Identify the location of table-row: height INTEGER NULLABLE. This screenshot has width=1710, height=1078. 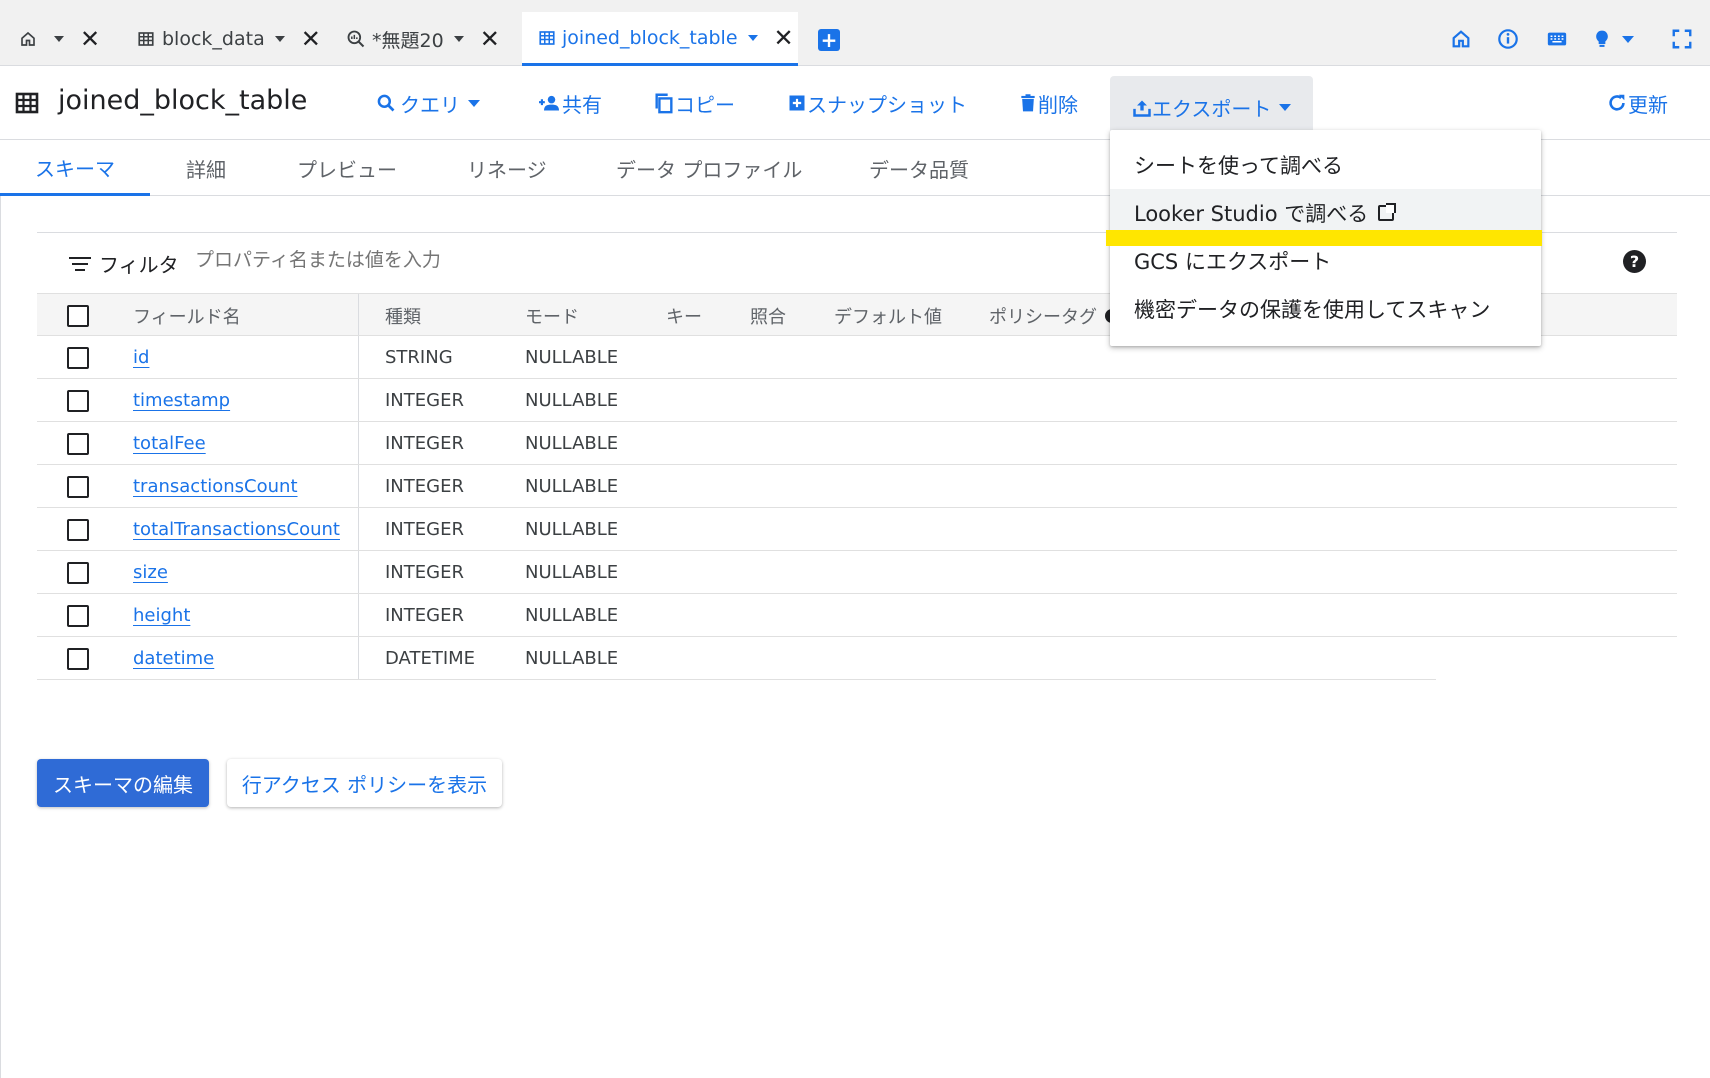
(857, 615).